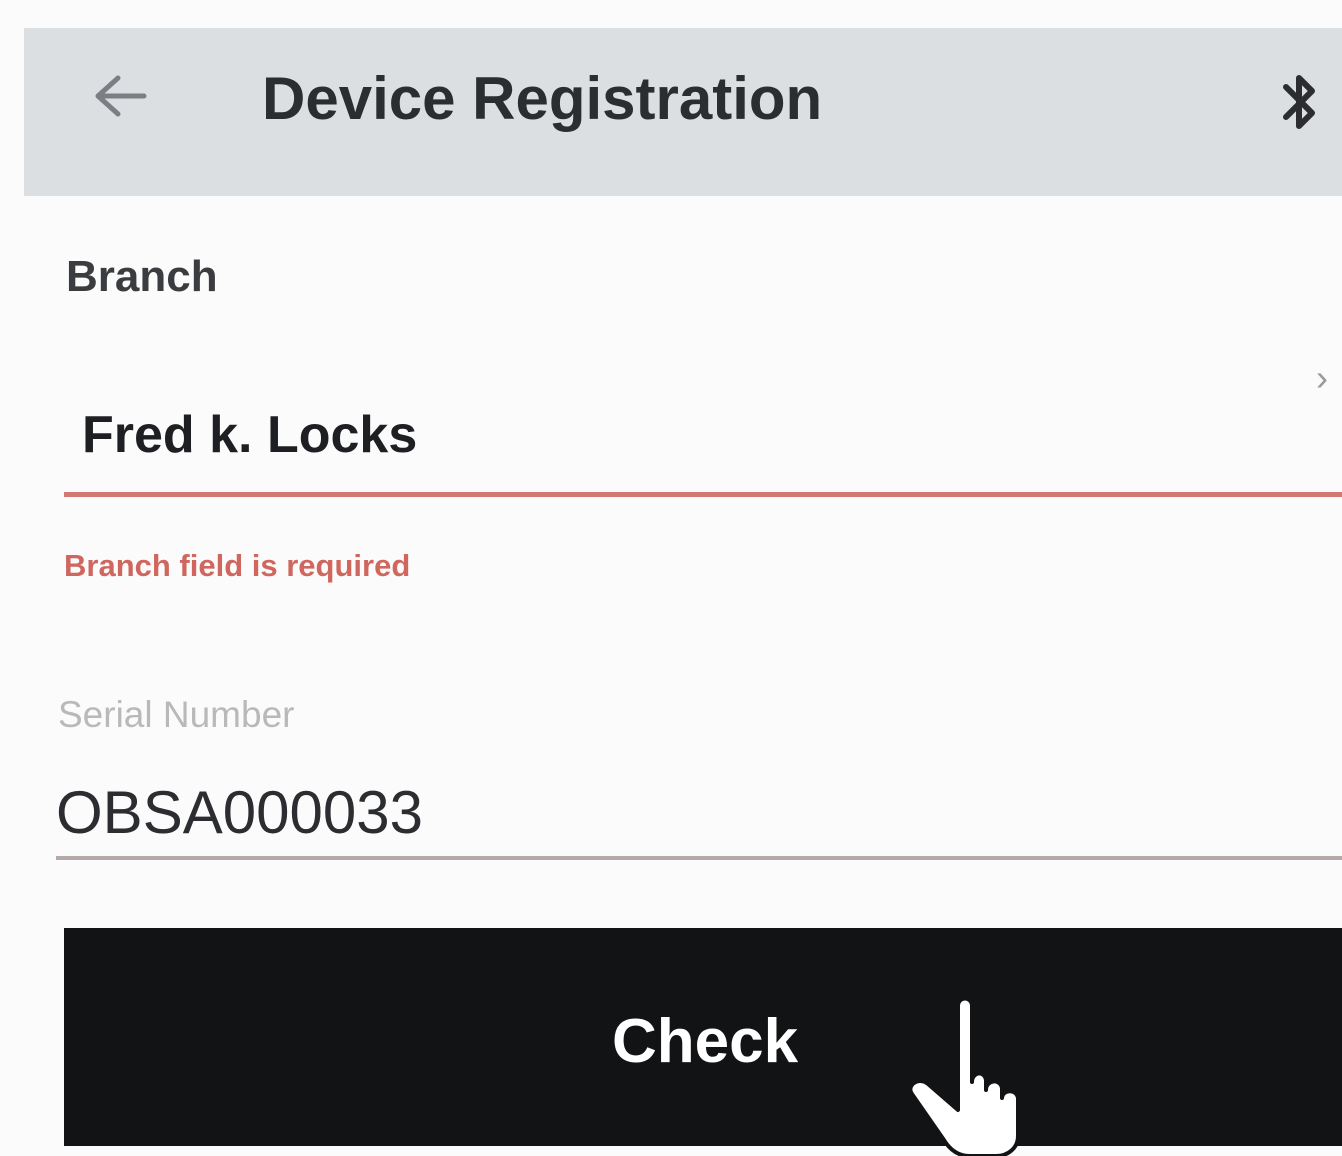 This screenshot has width=1342, height=1156. What do you see at coordinates (250, 435) in the screenshot?
I see `branch-selected-value: Fred k. Locks` at bounding box center [250, 435].